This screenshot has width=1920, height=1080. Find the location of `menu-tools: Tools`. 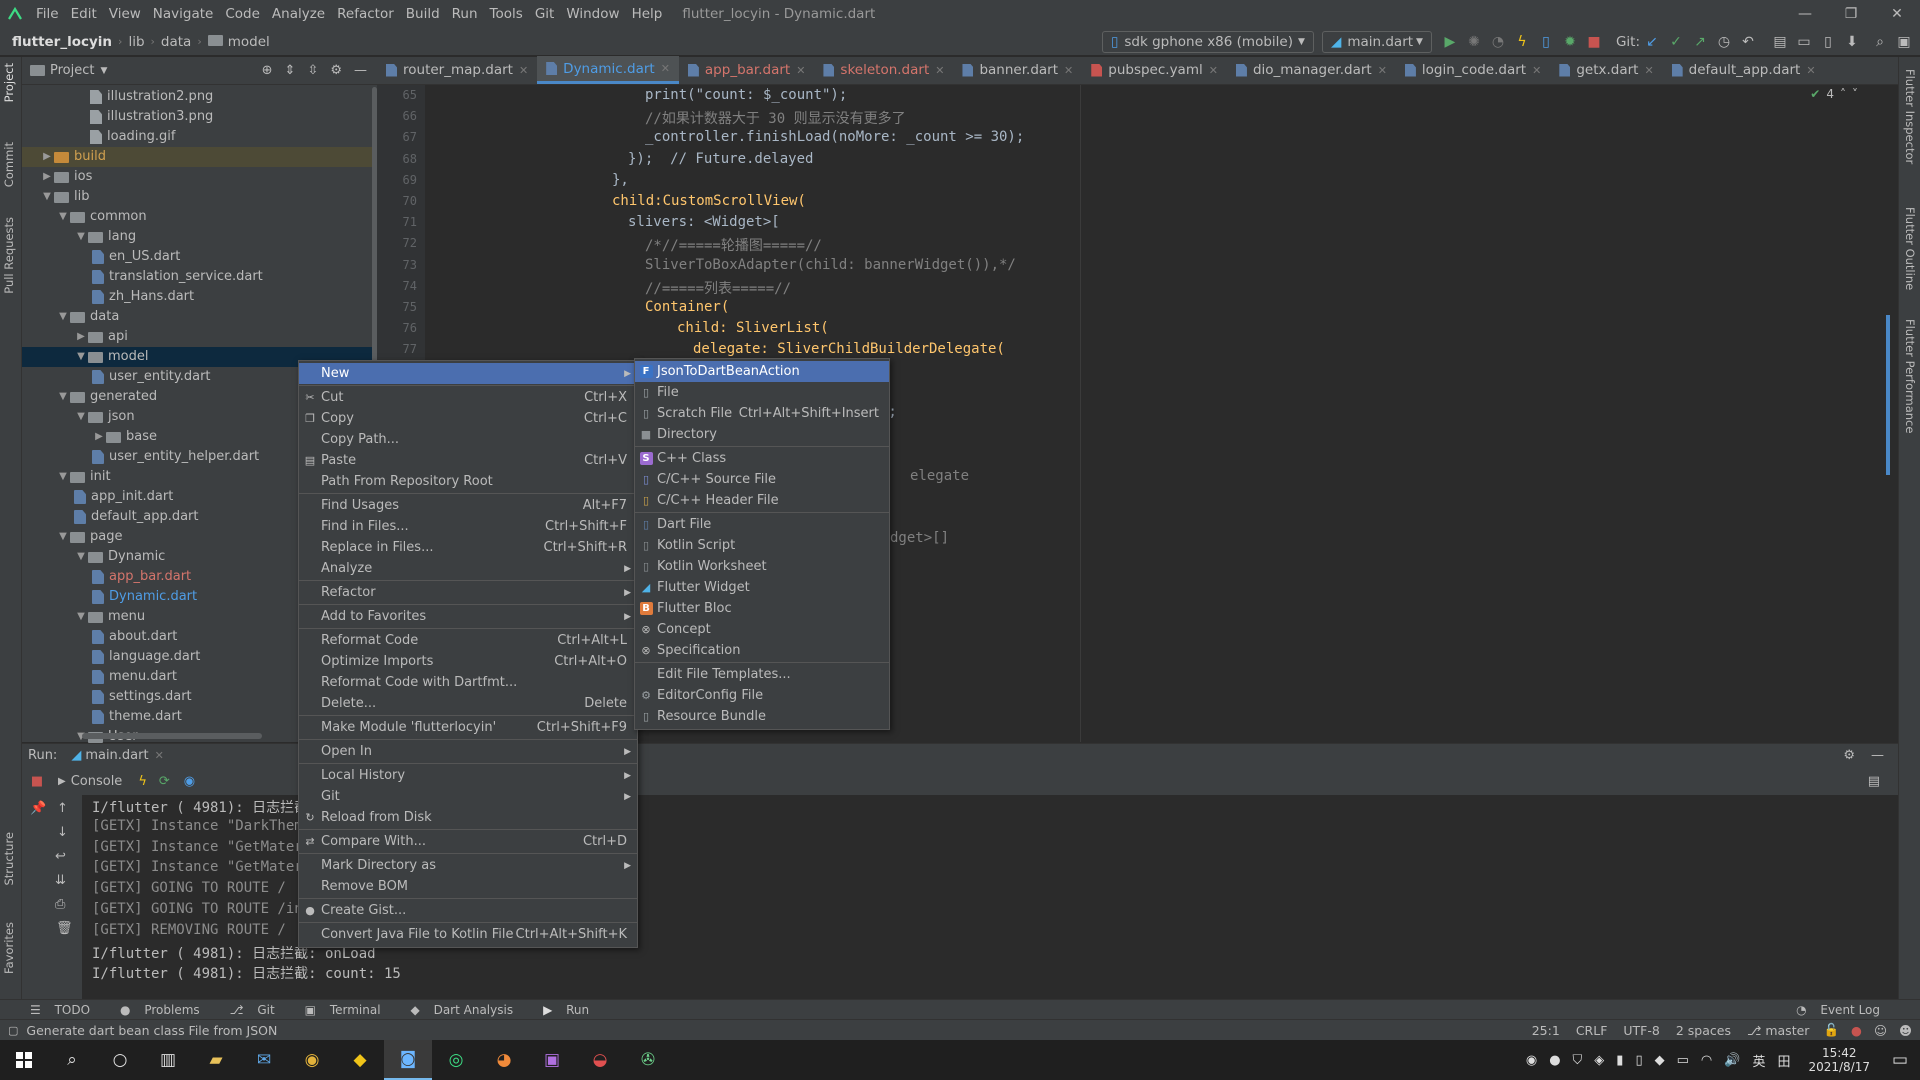

menu-tools: Tools is located at coordinates (506, 14).